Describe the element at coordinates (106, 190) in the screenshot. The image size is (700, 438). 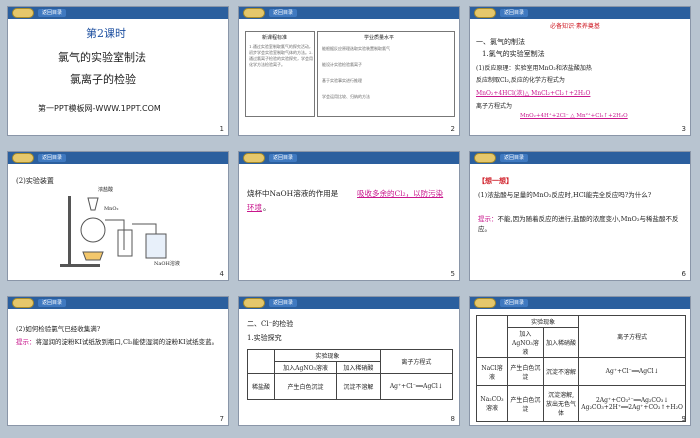
I see `label-concentrated-hcl: 浓盐酸` at that location.